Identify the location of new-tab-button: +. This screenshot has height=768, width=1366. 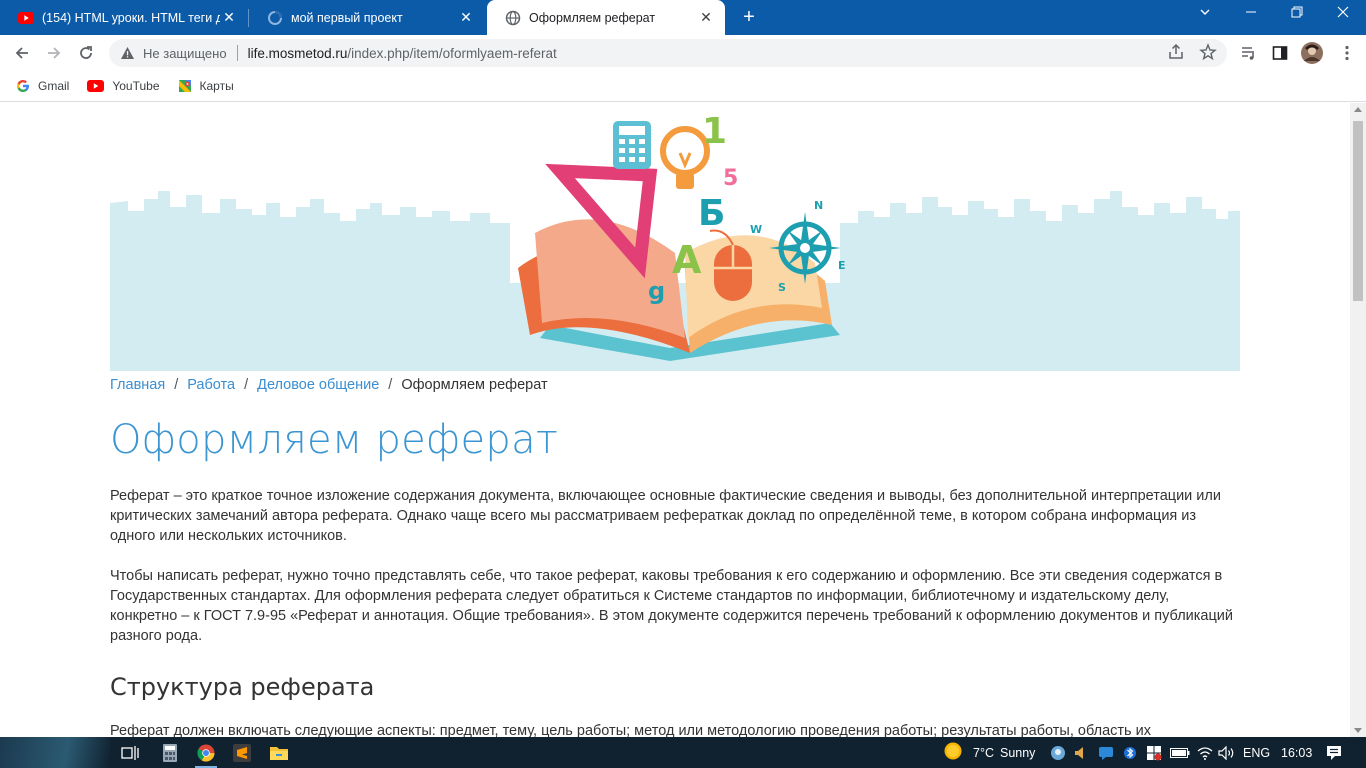
(749, 17).